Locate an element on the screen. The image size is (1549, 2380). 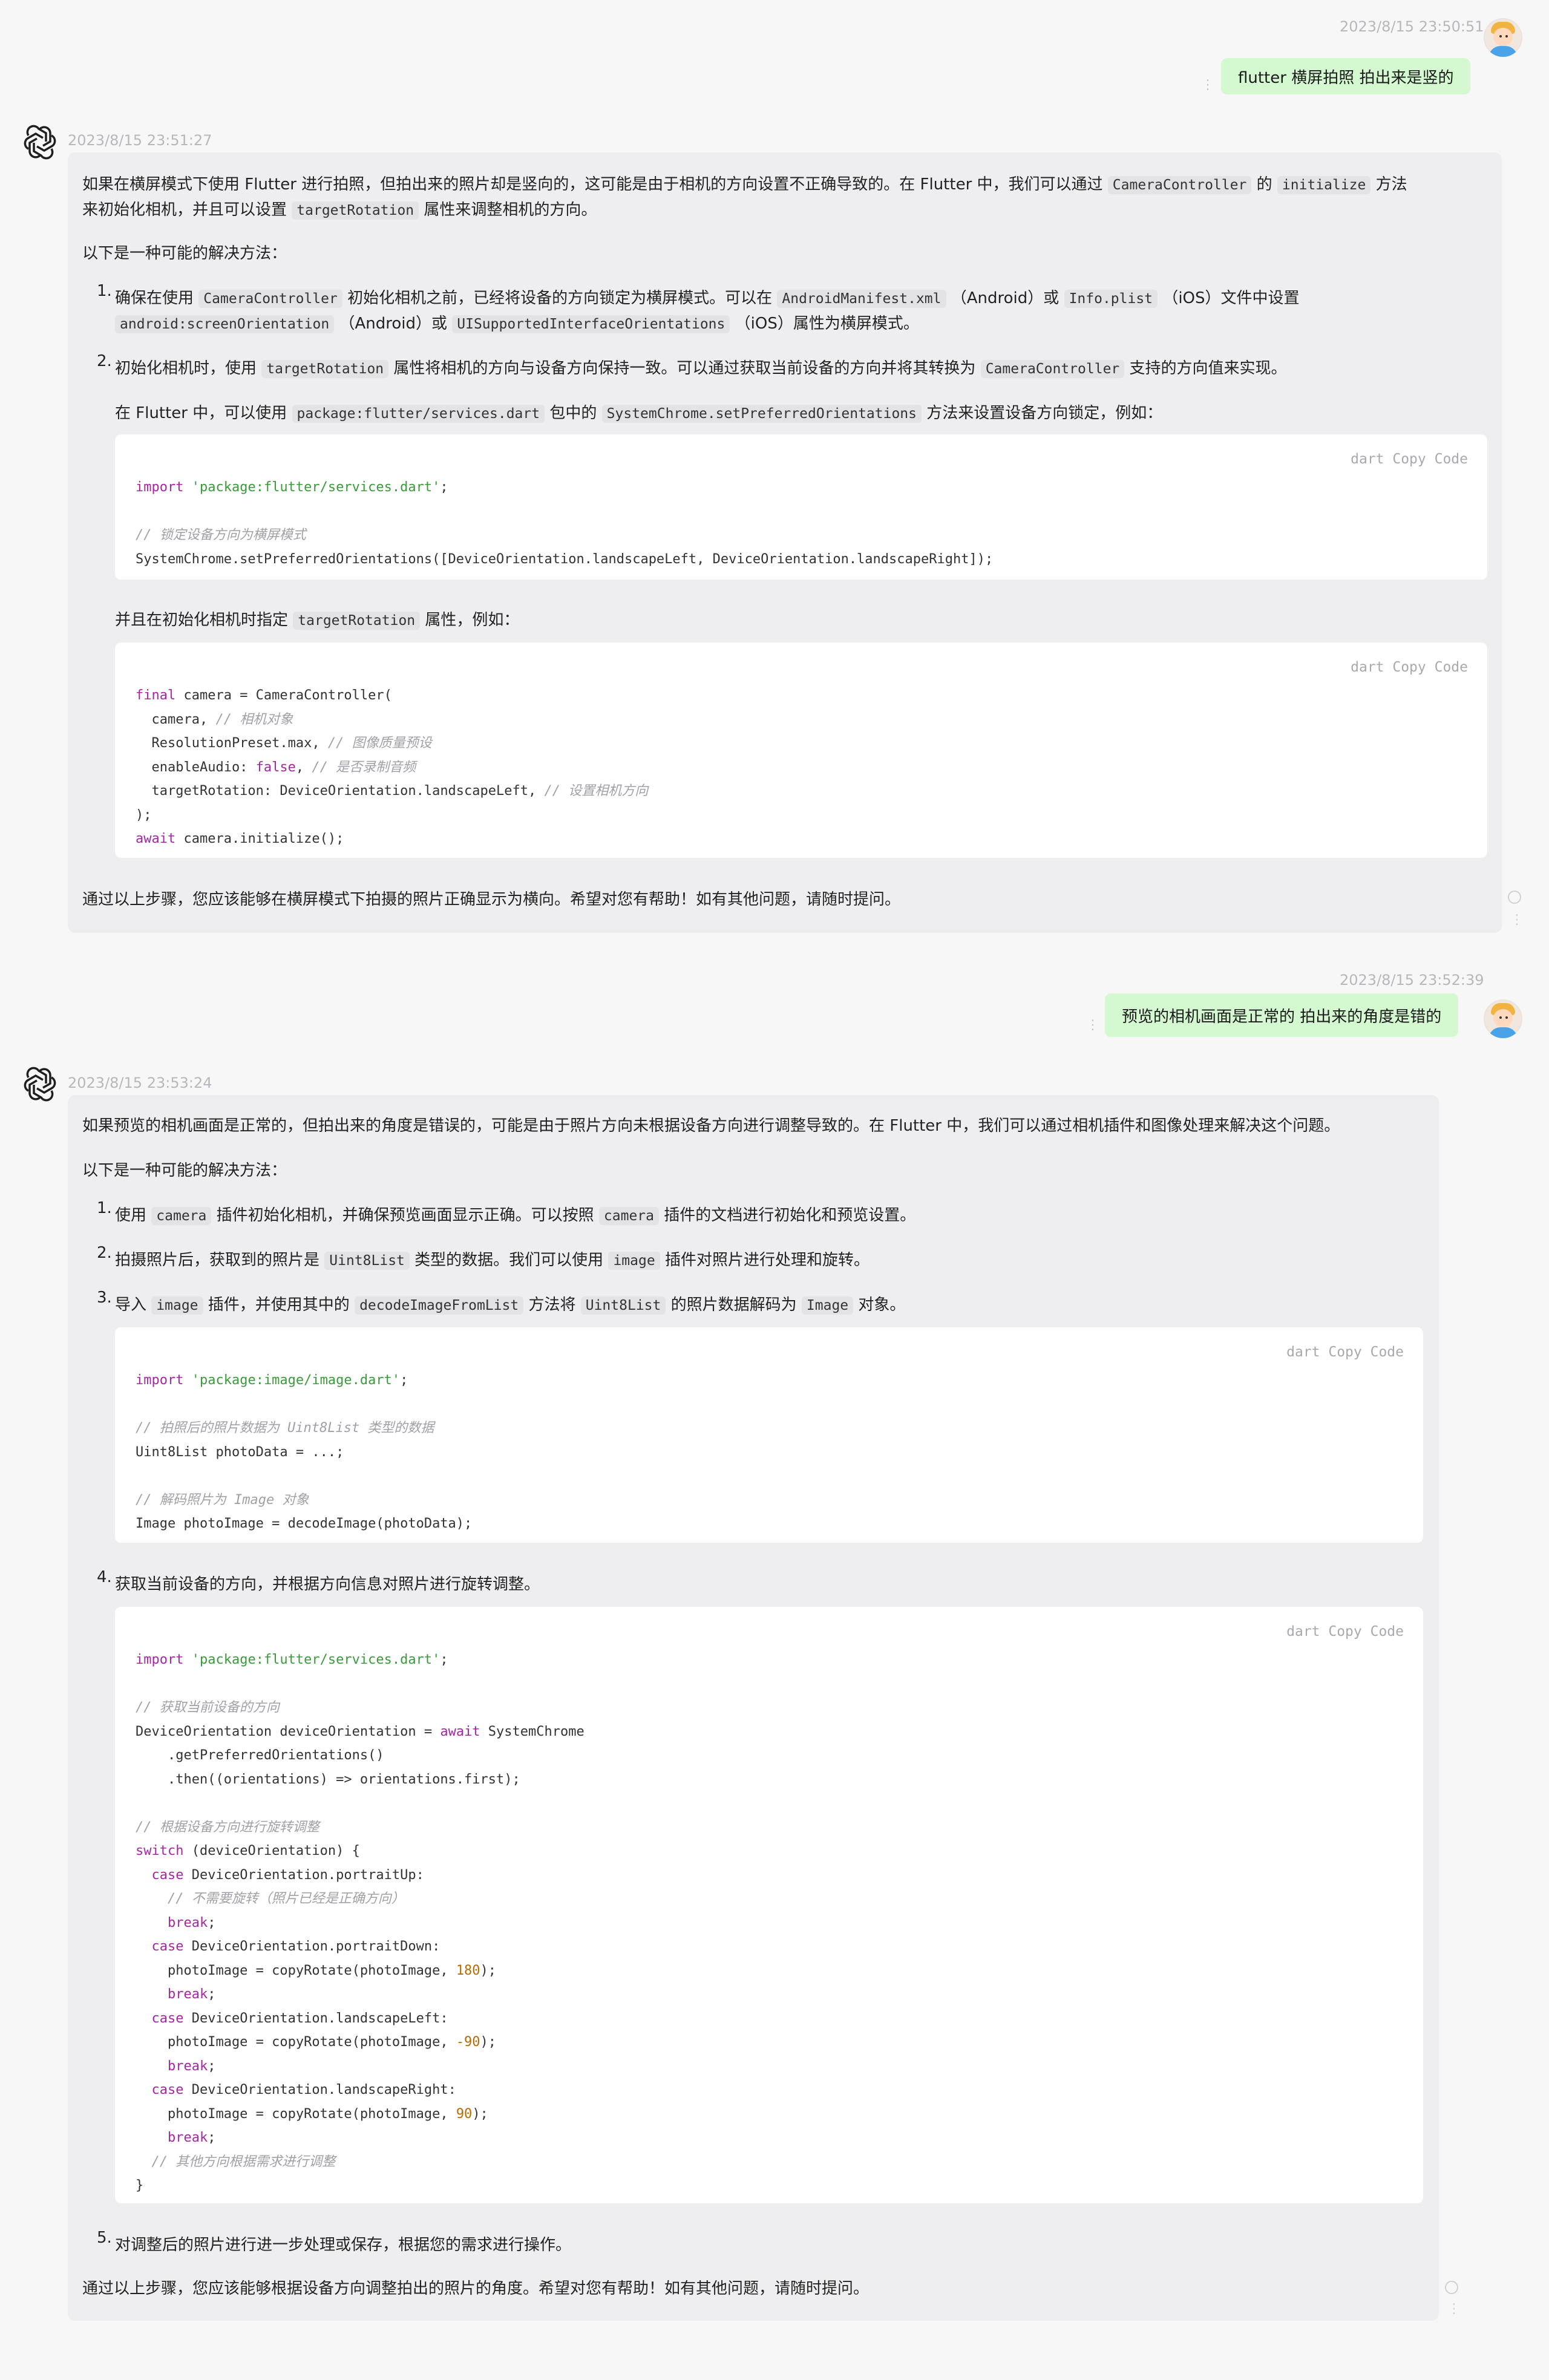
user-message-bubble: flutter 横屏拍照 拍出来是竖的 is located at coordinates (1346, 76).